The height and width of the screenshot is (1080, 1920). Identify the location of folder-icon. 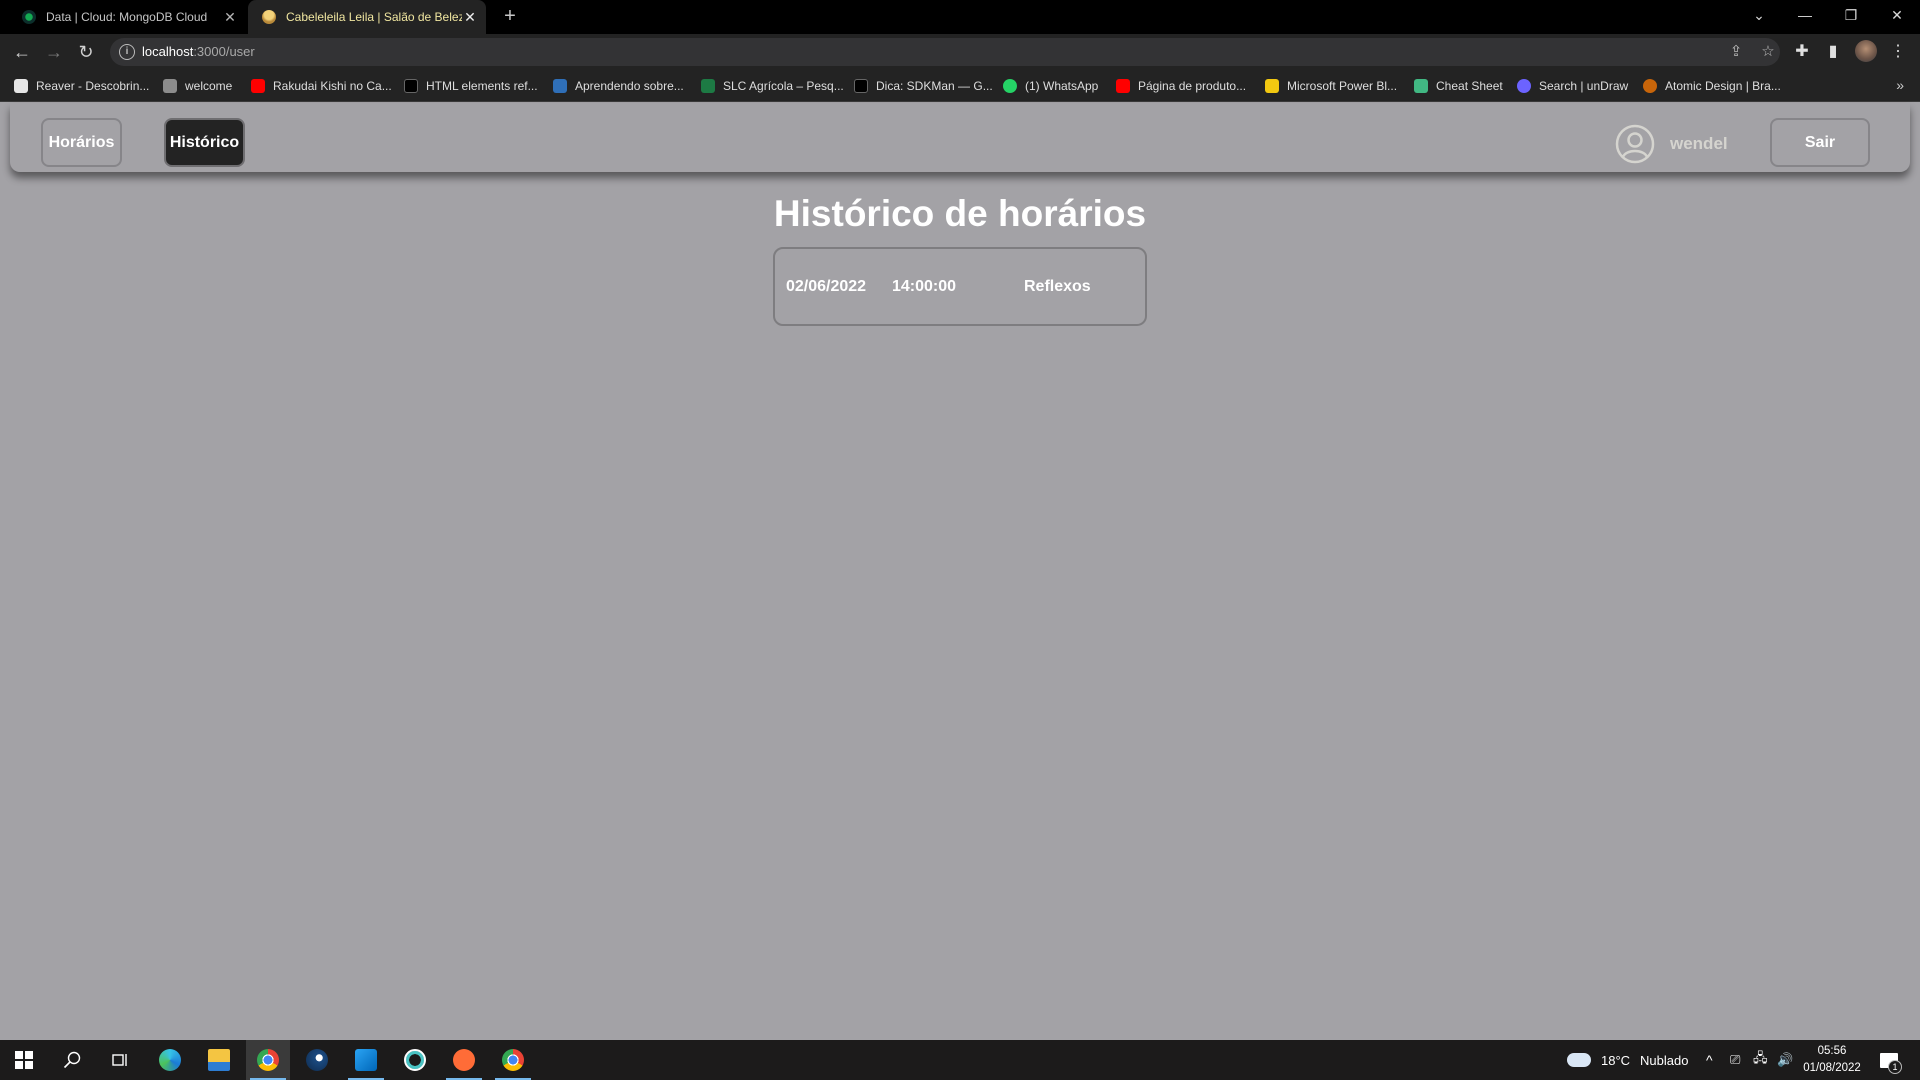
(219, 1060).